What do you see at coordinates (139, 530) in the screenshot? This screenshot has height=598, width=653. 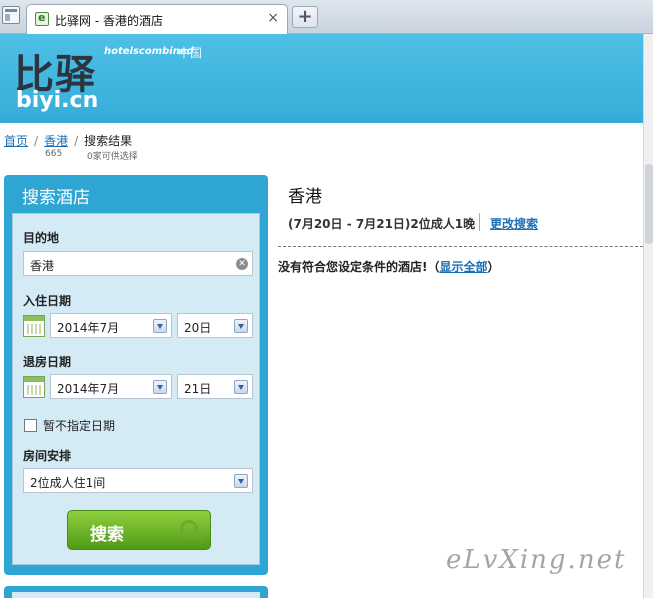 I see `search-button: 搜索` at bounding box center [139, 530].